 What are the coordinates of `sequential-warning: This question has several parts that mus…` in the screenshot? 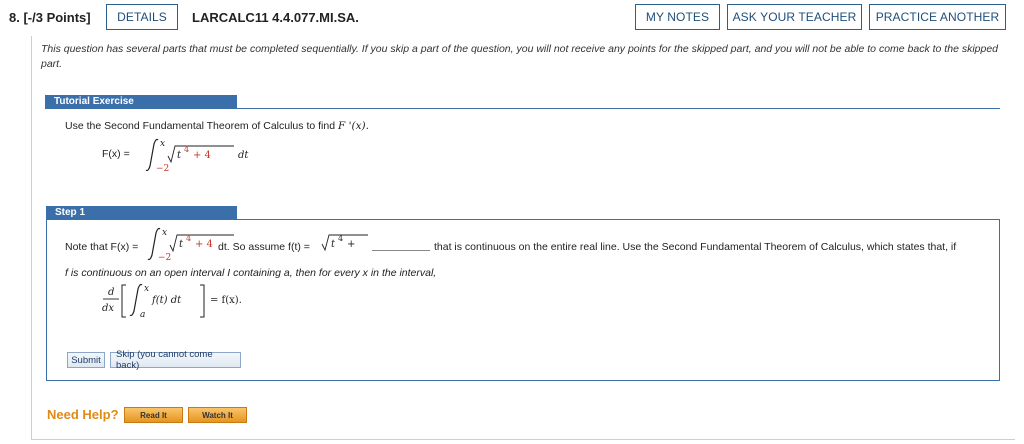 It's located at (520, 56).